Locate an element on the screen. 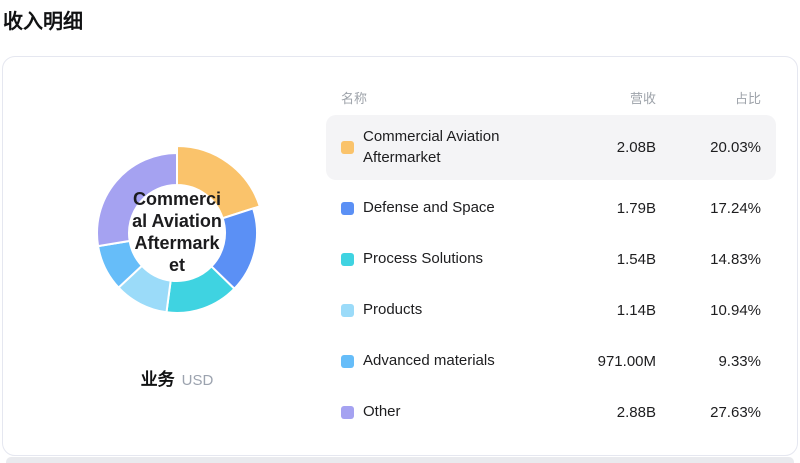 The image size is (800, 463). row-name-cell: Advanced materials is located at coordinates (438, 361).